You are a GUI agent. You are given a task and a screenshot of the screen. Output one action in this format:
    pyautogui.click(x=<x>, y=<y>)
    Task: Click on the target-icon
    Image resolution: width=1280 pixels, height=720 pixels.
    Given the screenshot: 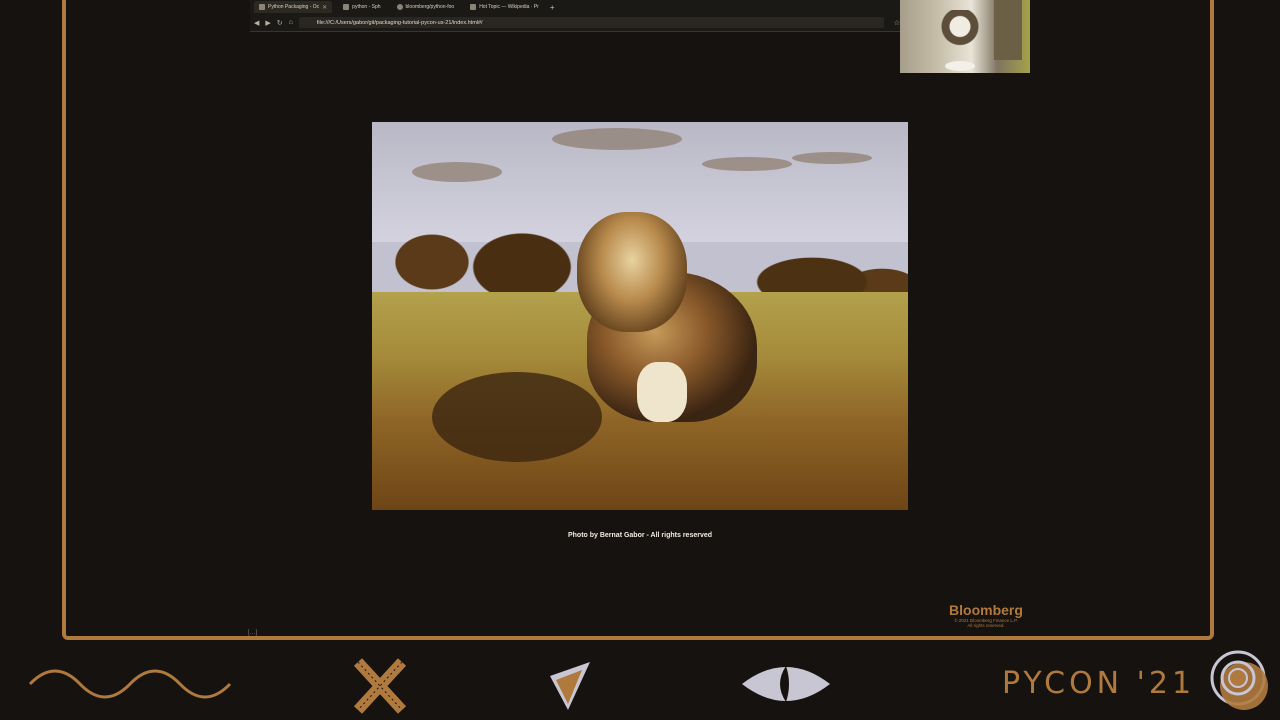 What is the action you would take?
    pyautogui.click(x=1239, y=680)
    